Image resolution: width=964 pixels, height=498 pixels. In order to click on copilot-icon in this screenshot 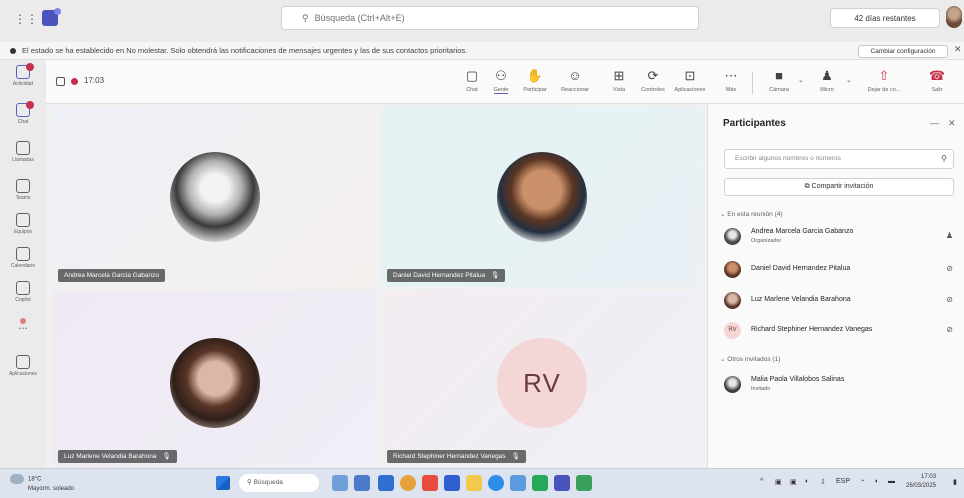, I will do `click(23, 288)`.